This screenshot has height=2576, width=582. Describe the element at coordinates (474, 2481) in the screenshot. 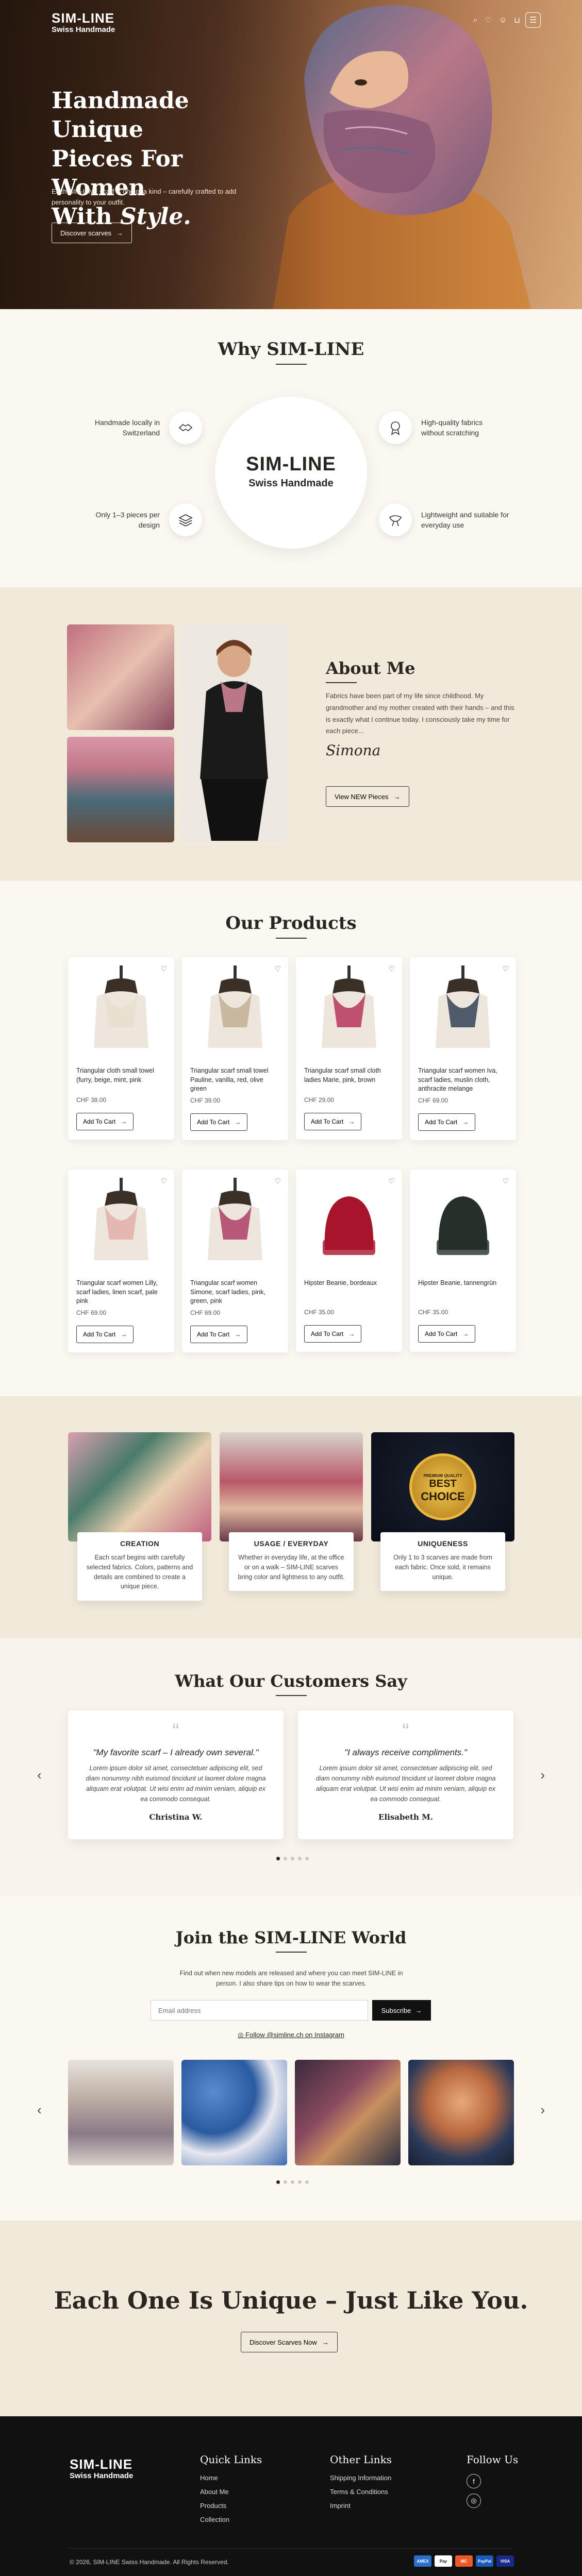

I see `facebook-icon: f` at that location.